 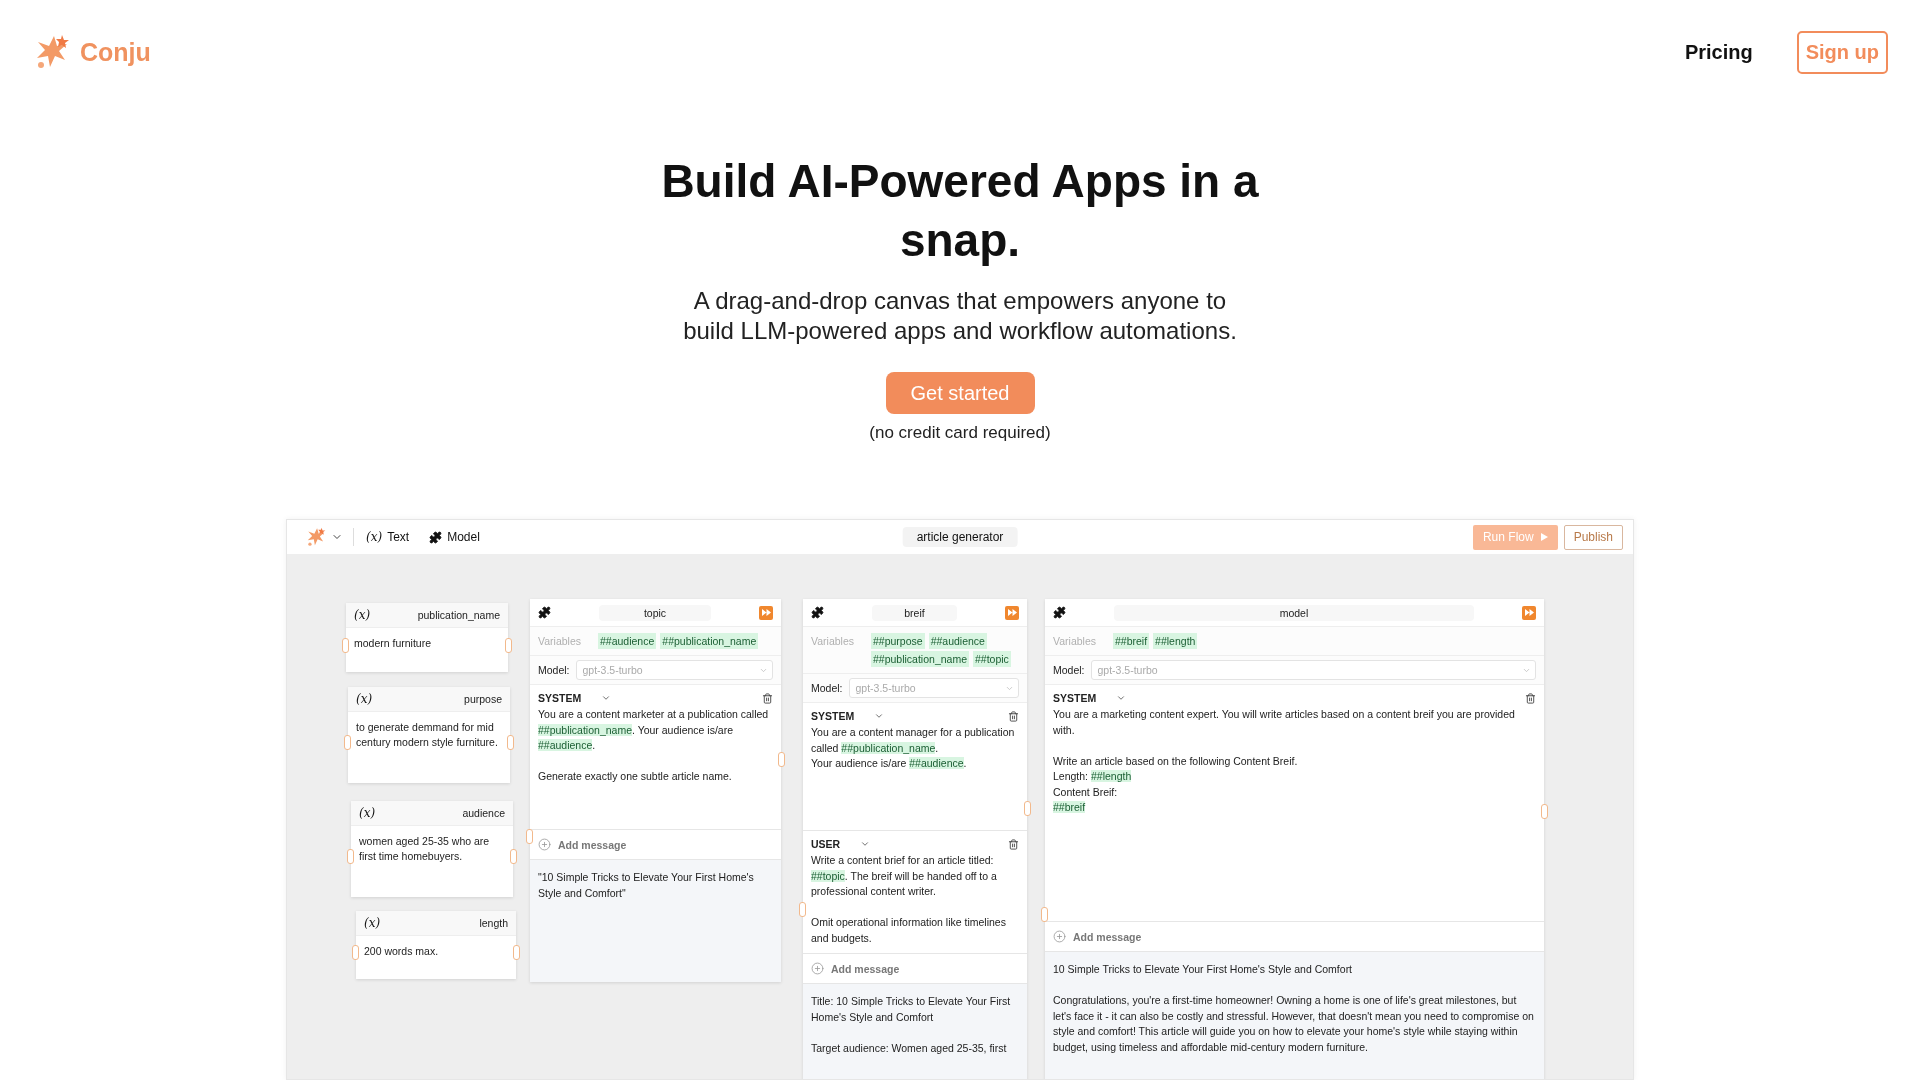 What do you see at coordinates (463, 537) in the screenshot?
I see `tool-label: Model` at bounding box center [463, 537].